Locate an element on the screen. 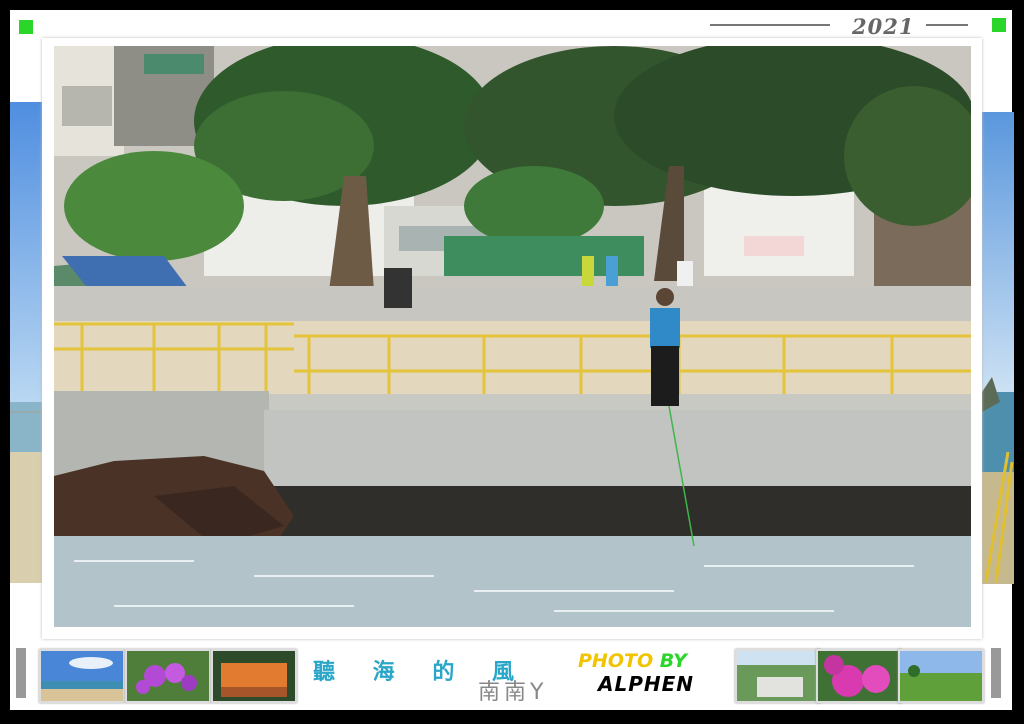 This screenshot has height=724, width=1024. year-rule-left is located at coordinates (770, 25).